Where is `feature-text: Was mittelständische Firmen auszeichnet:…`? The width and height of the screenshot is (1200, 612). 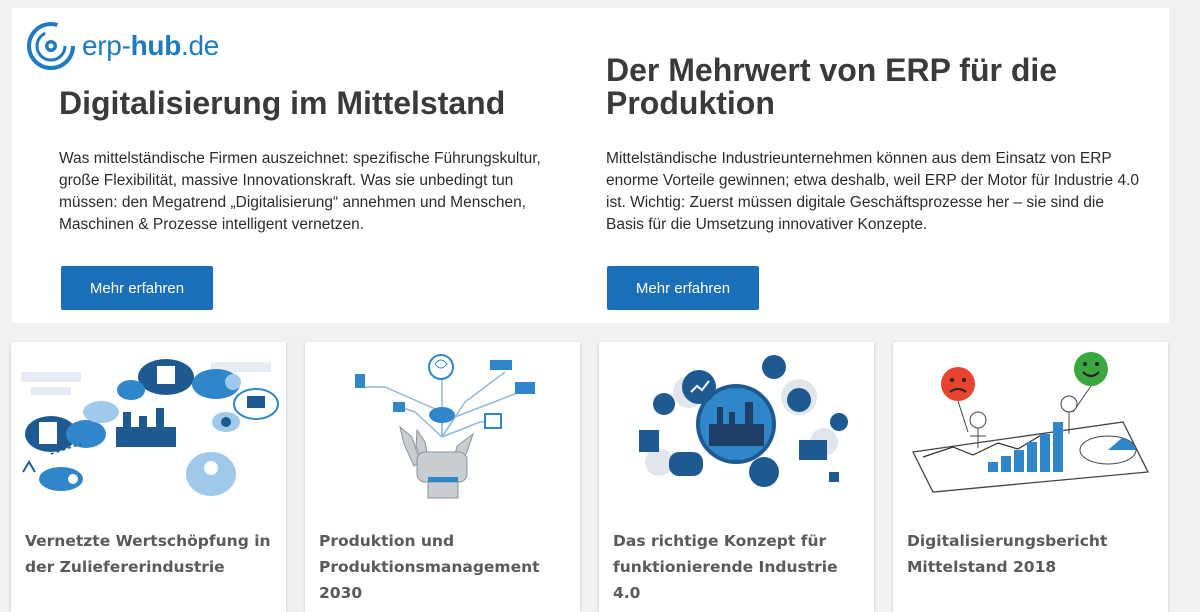
feature-text: Was mittelständische Firmen auszeichnet:… is located at coordinates (300, 191).